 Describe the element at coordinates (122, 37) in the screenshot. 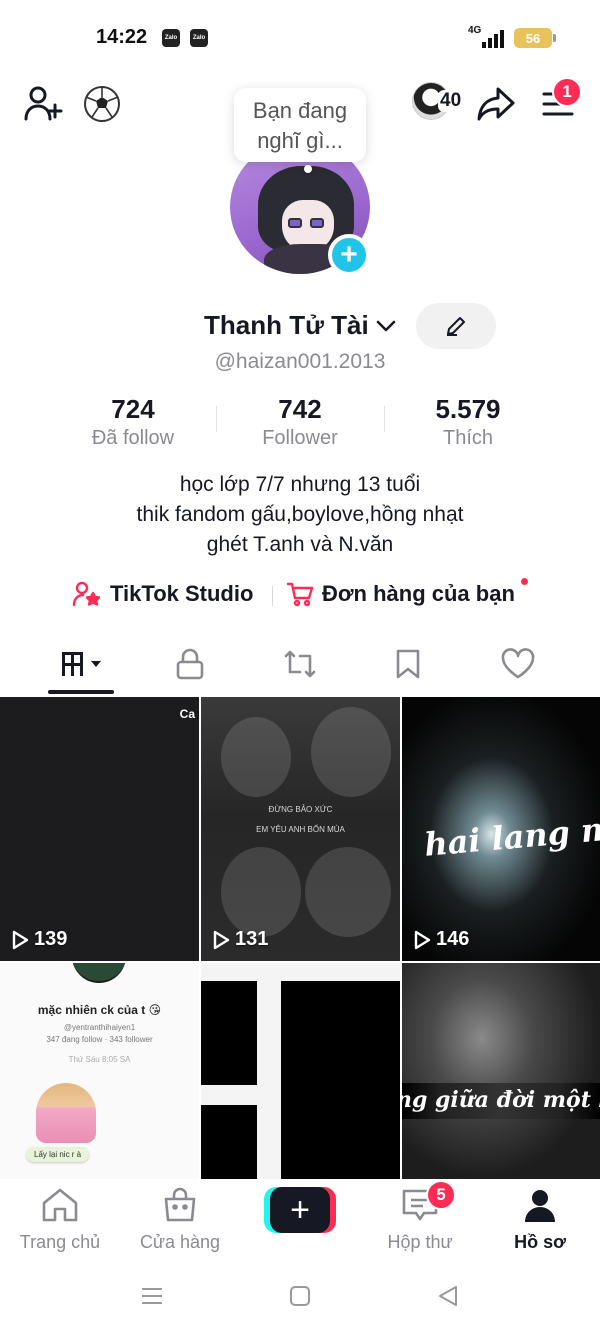

I see `status-time: 14:22` at that location.